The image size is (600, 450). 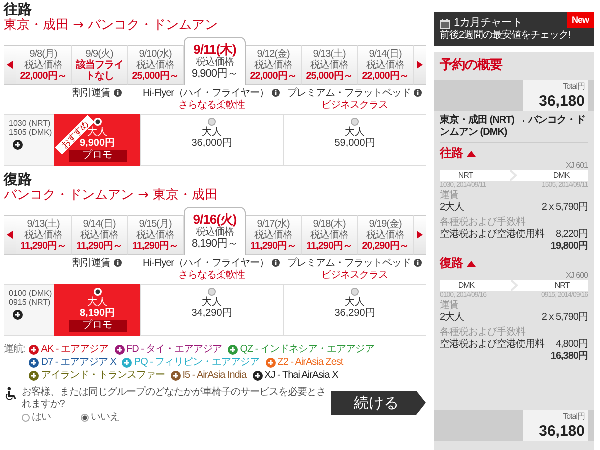 I want to click on departure-time: 0100 (DMK), so click(x=31, y=293).